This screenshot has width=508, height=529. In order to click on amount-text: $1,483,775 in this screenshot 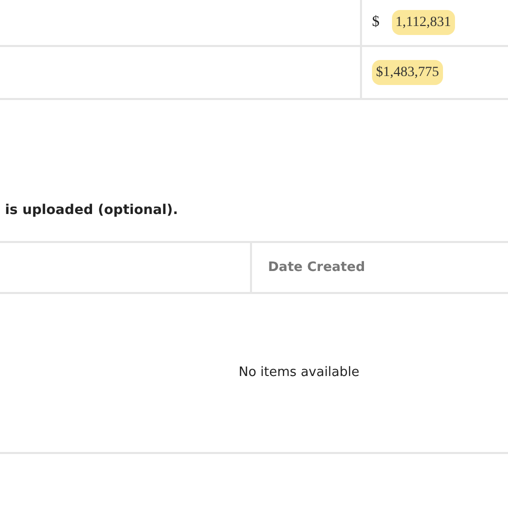, I will do `click(407, 72)`.